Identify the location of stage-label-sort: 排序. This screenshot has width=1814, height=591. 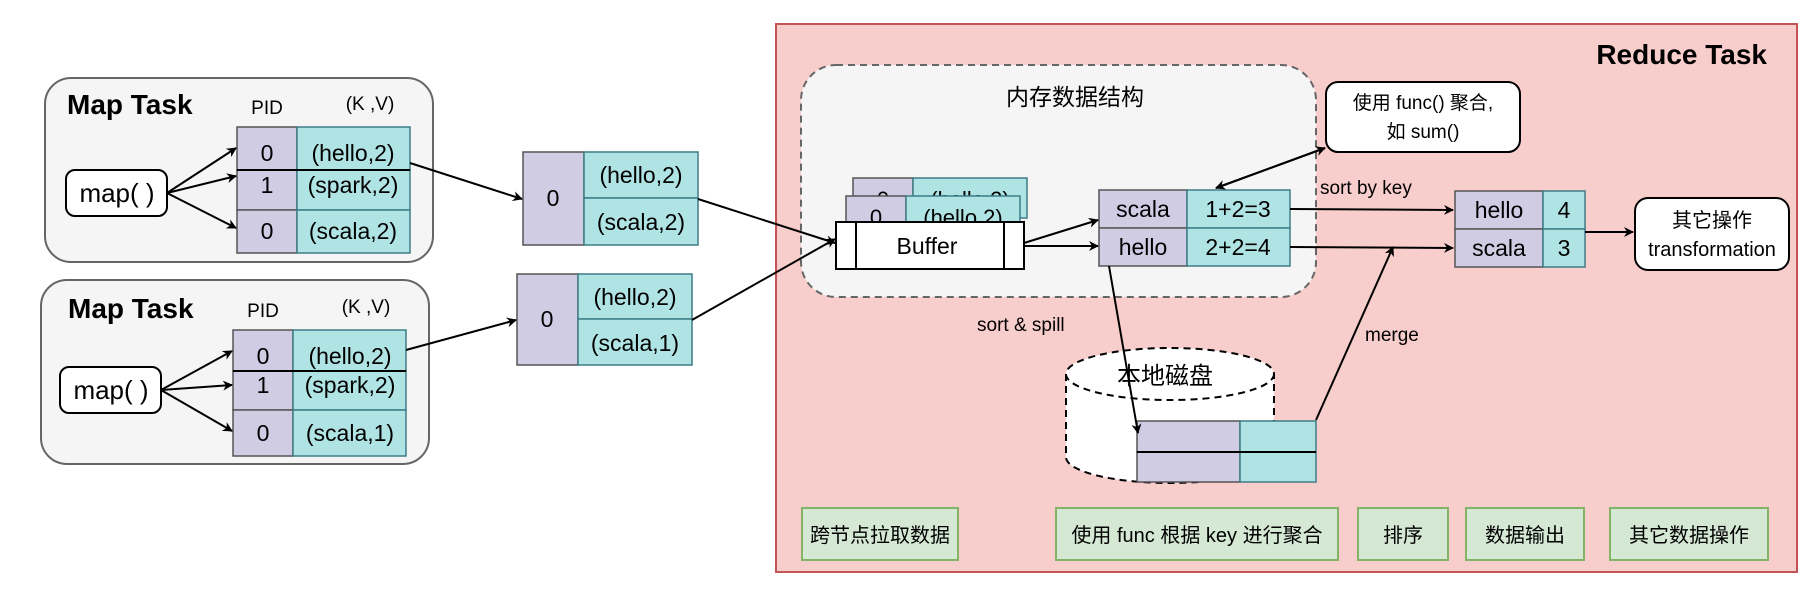
(1403, 535).